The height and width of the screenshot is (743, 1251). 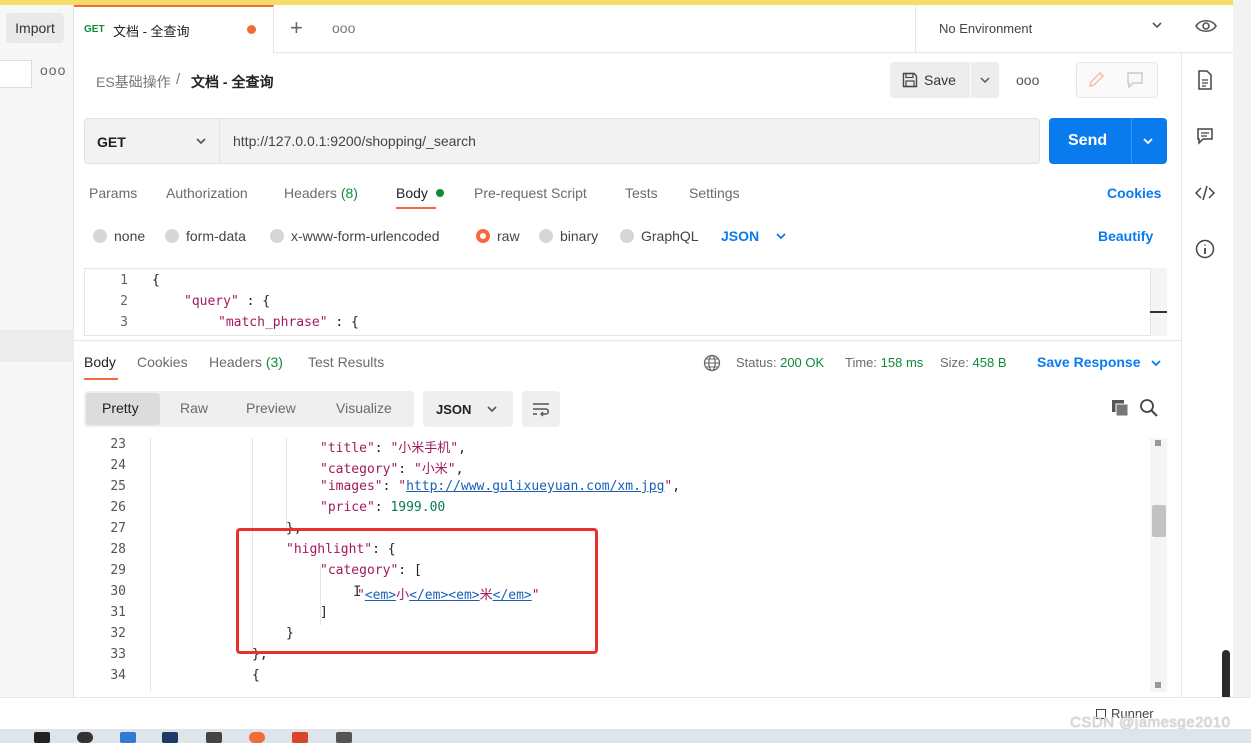 What do you see at coordinates (232, 82) in the screenshot?
I see `breadcrumb-request-name: 文档 - 全查询` at bounding box center [232, 82].